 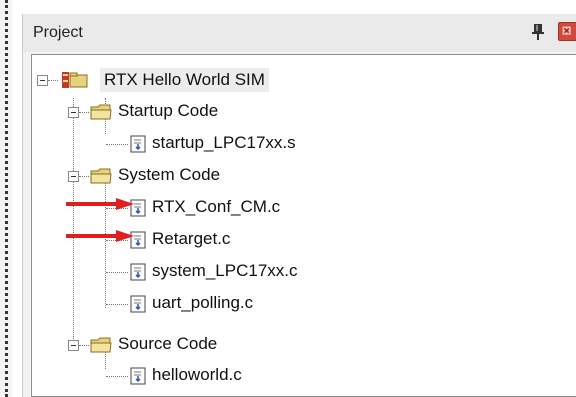 What do you see at coordinates (191, 238) in the screenshot?
I see `file-label: Retarget.c` at bounding box center [191, 238].